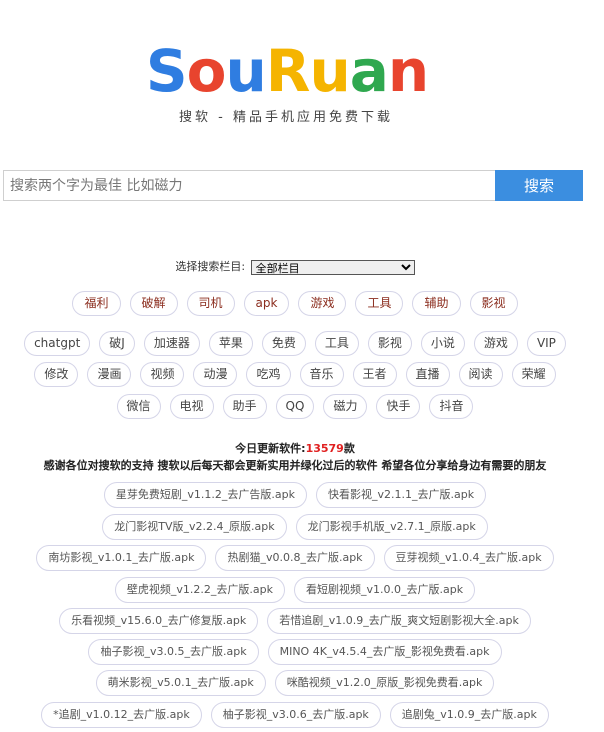 Image resolution: width=604 pixels, height=732 pixels. Describe the element at coordinates (384, 652) in the screenshot. I see `app-link: MINO 4K_v4.5.4_去广版_影视免费看.apk` at that location.